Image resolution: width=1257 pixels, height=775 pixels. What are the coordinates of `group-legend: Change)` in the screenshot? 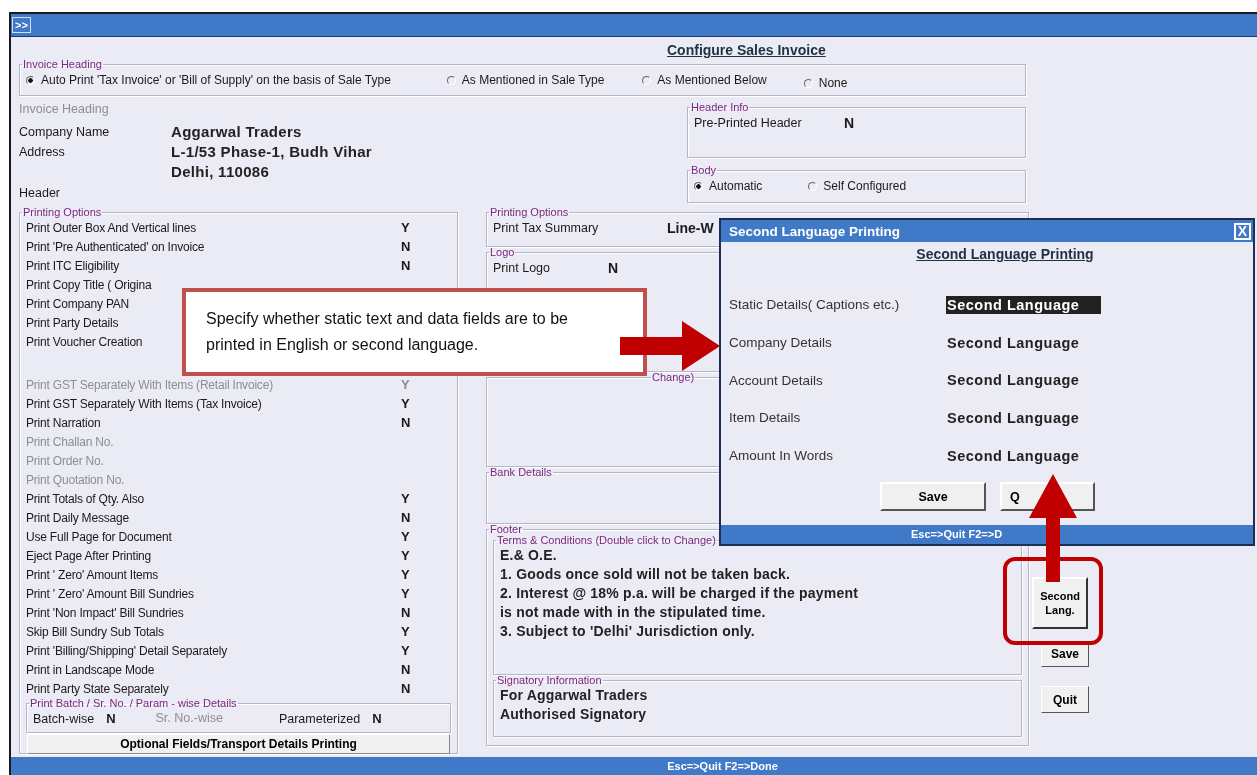 It's located at (673, 377).